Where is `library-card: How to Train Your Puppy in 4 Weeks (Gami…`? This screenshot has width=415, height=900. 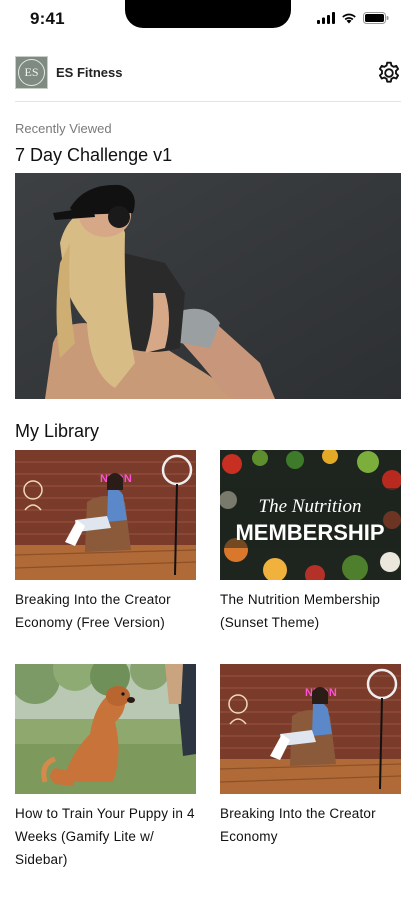 library-card: How to Train Your Puppy in 4 Weeks (Gami… is located at coordinates (105, 767).